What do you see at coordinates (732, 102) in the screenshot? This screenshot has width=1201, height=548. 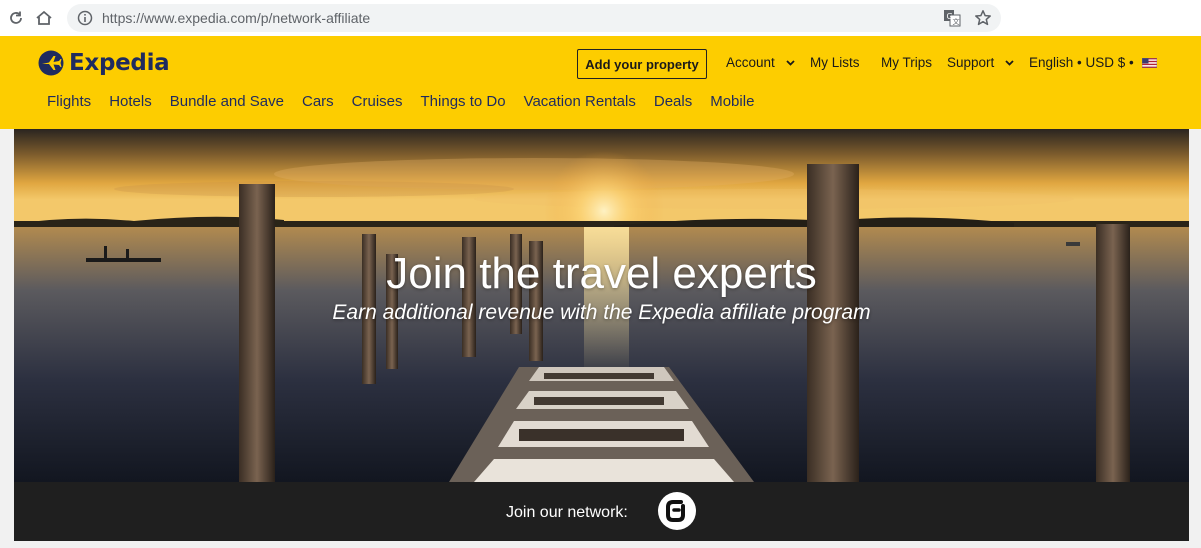 I see `nav-mobile: Mobile` at bounding box center [732, 102].